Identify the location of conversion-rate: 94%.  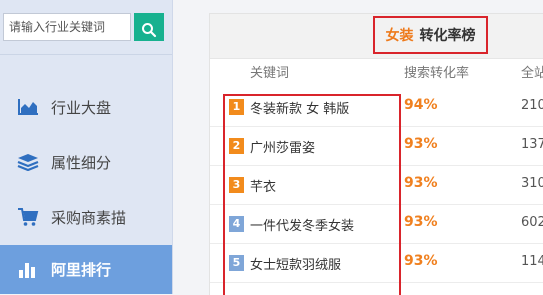
(421, 105).